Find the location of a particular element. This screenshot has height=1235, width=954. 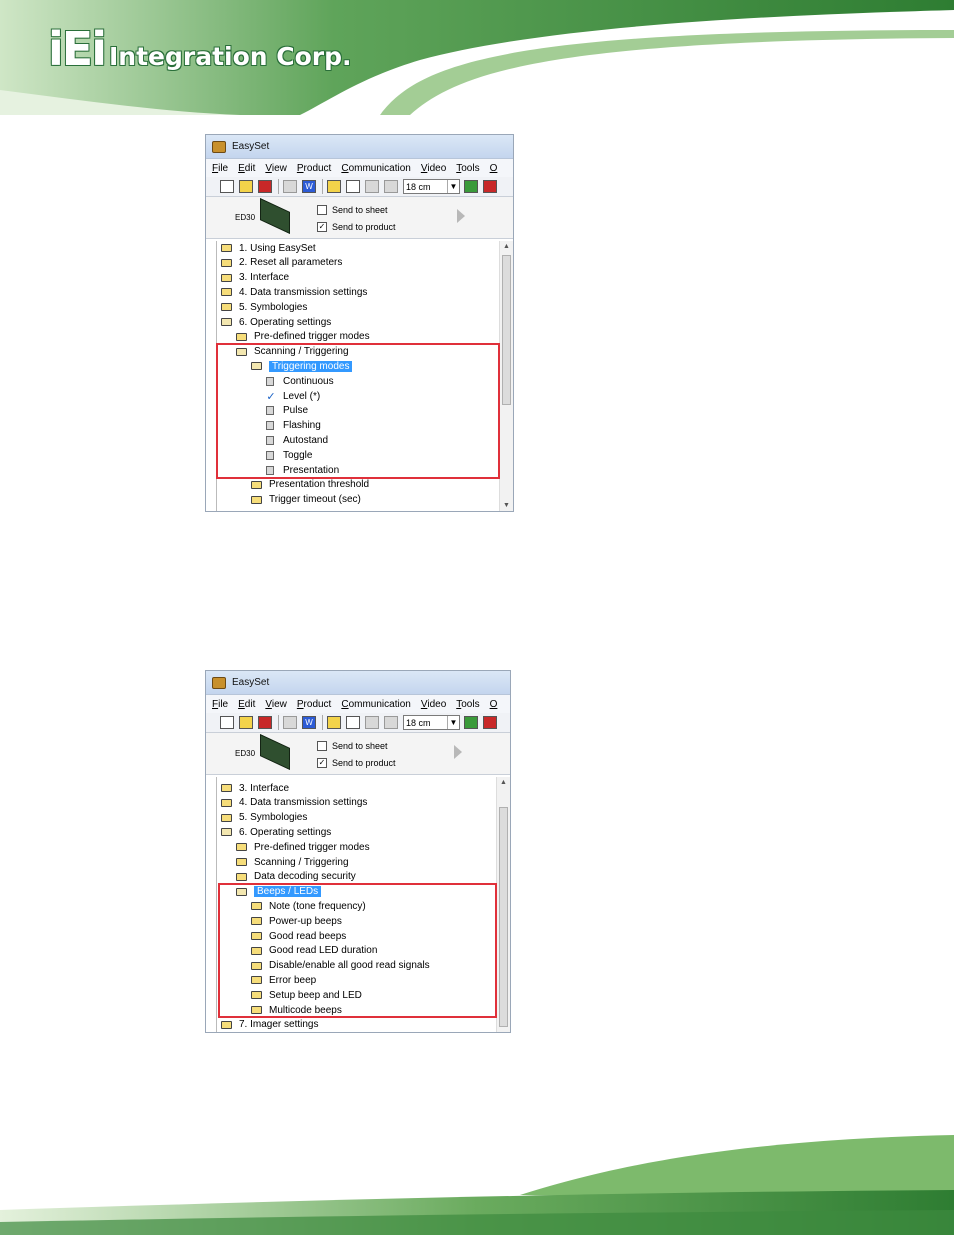

tree-item-label: Pre-defined trigger modes is located at coordinates (312, 847).